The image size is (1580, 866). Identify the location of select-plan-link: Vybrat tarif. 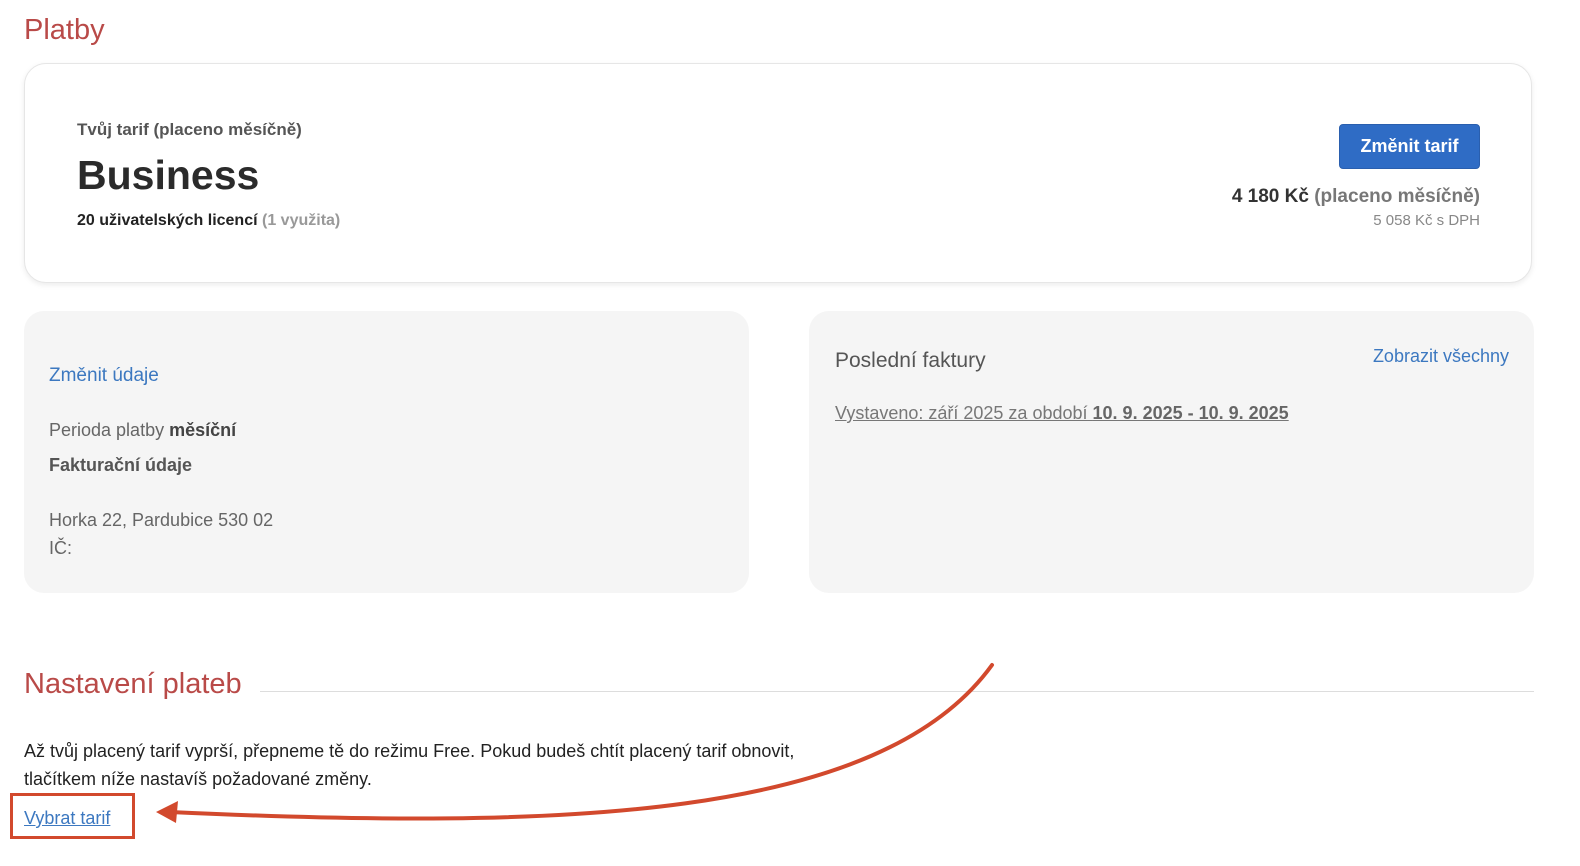
(67, 818).